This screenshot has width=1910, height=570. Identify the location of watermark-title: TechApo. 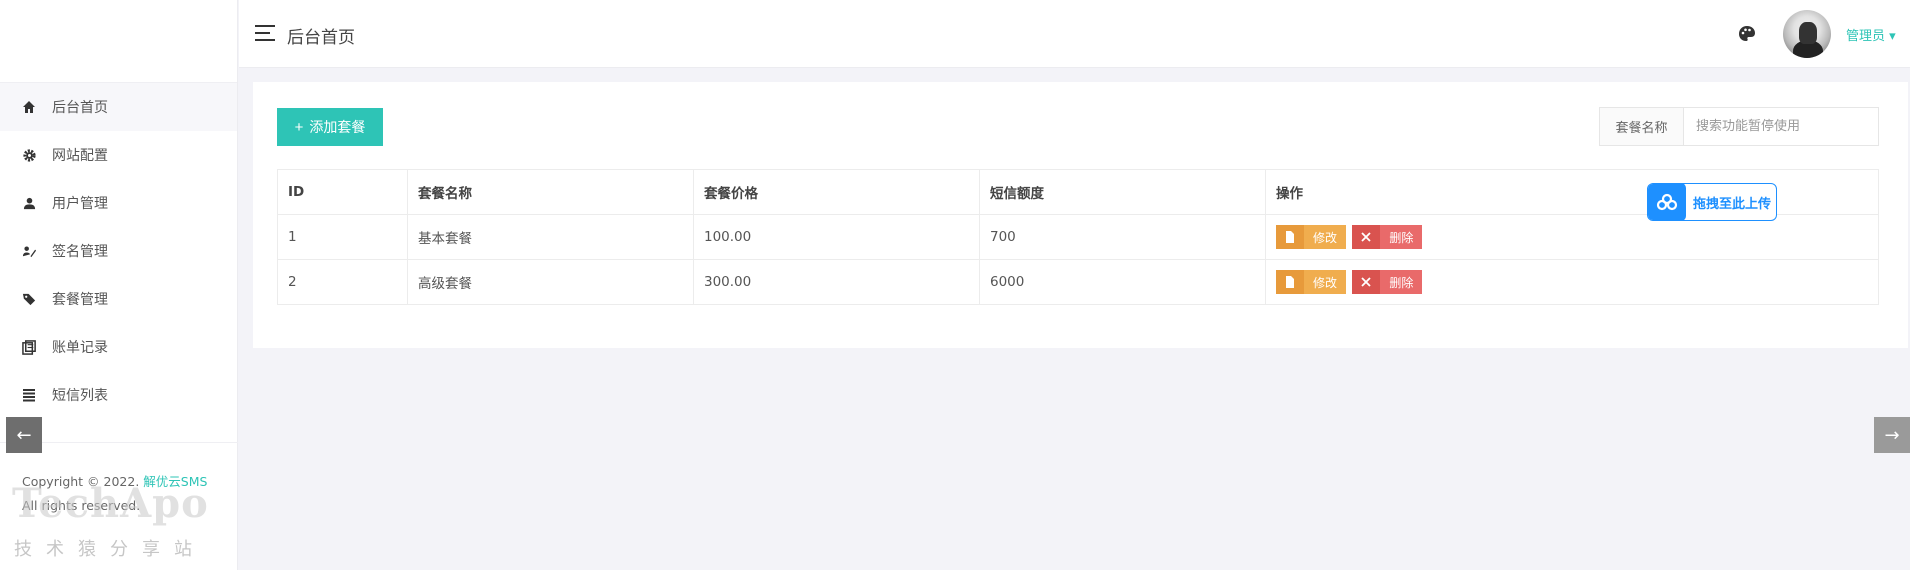
(110, 503).